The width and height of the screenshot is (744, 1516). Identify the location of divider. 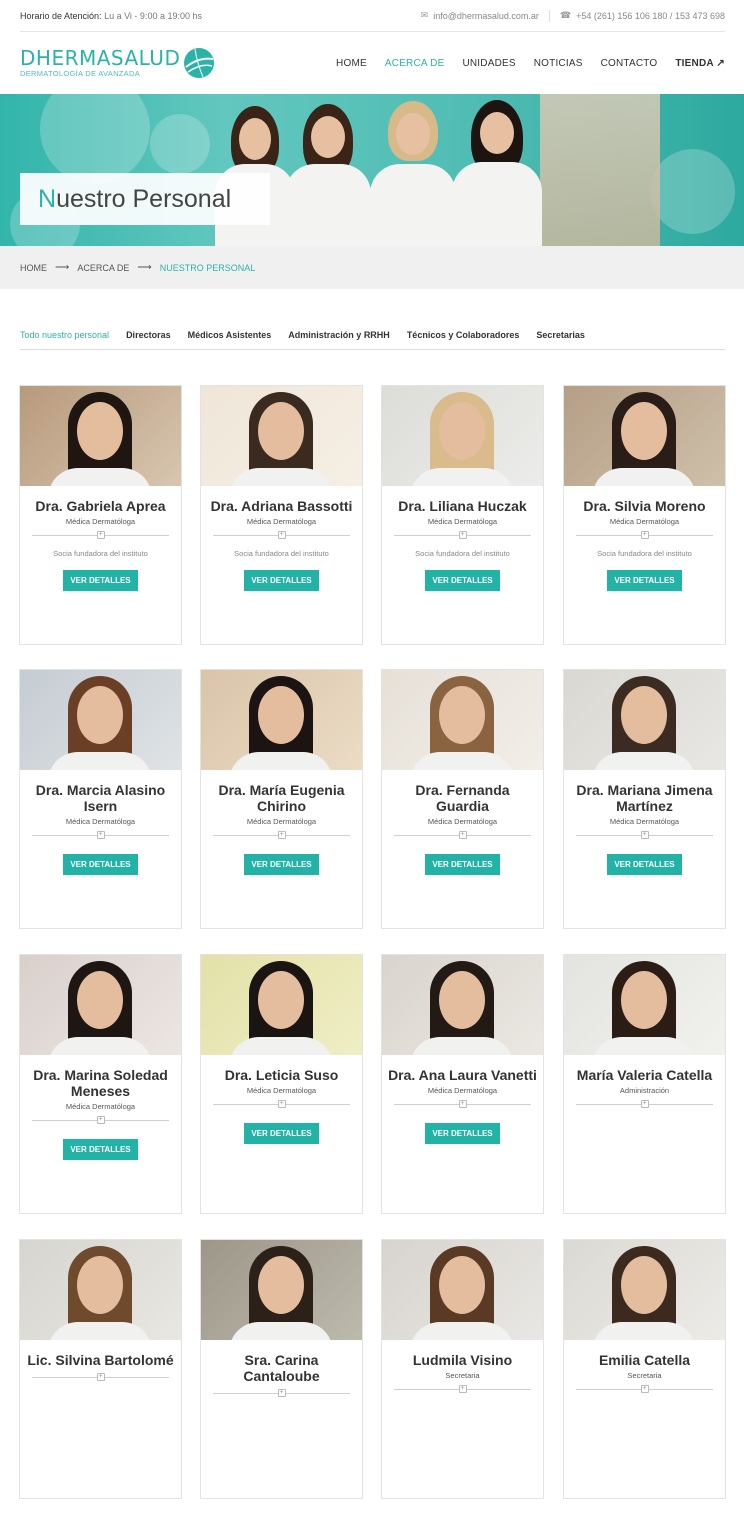
(549, 15).